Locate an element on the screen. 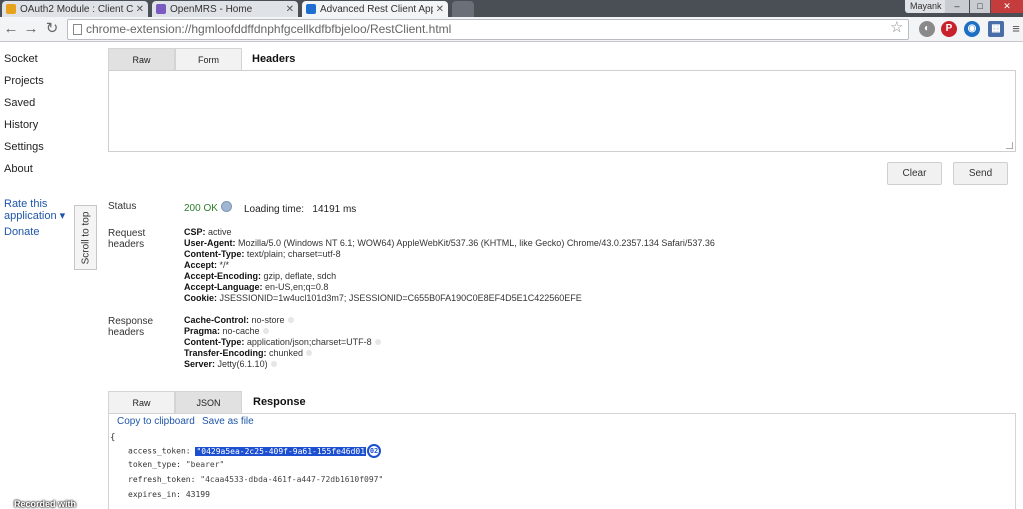 Image resolution: width=1023 pixels, height=509 pixels. circle-gray-icon: ◐ is located at coordinates (927, 29).